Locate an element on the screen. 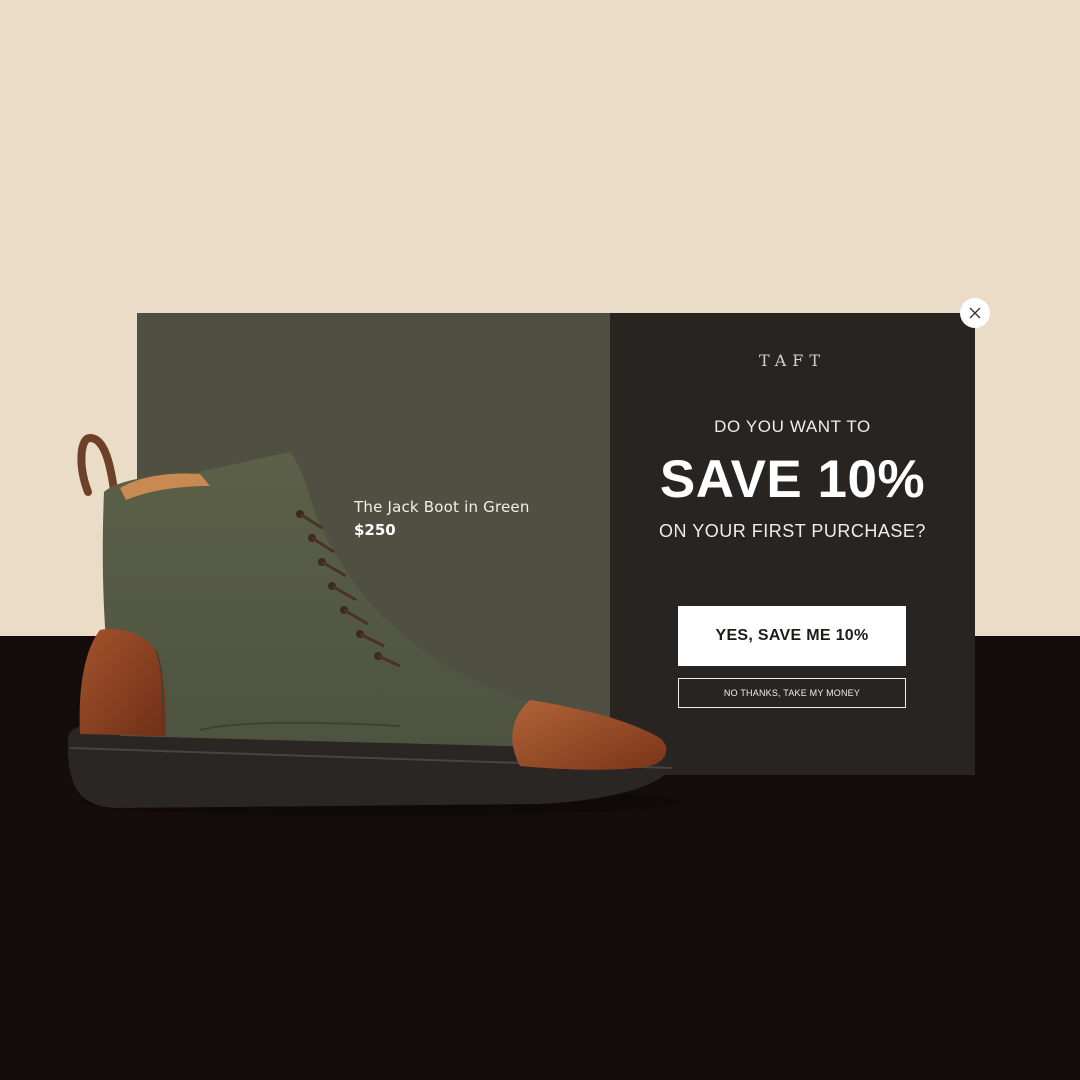  decline-discount-button: NO THANKS, TAKE MY MONEY is located at coordinates (792, 693).